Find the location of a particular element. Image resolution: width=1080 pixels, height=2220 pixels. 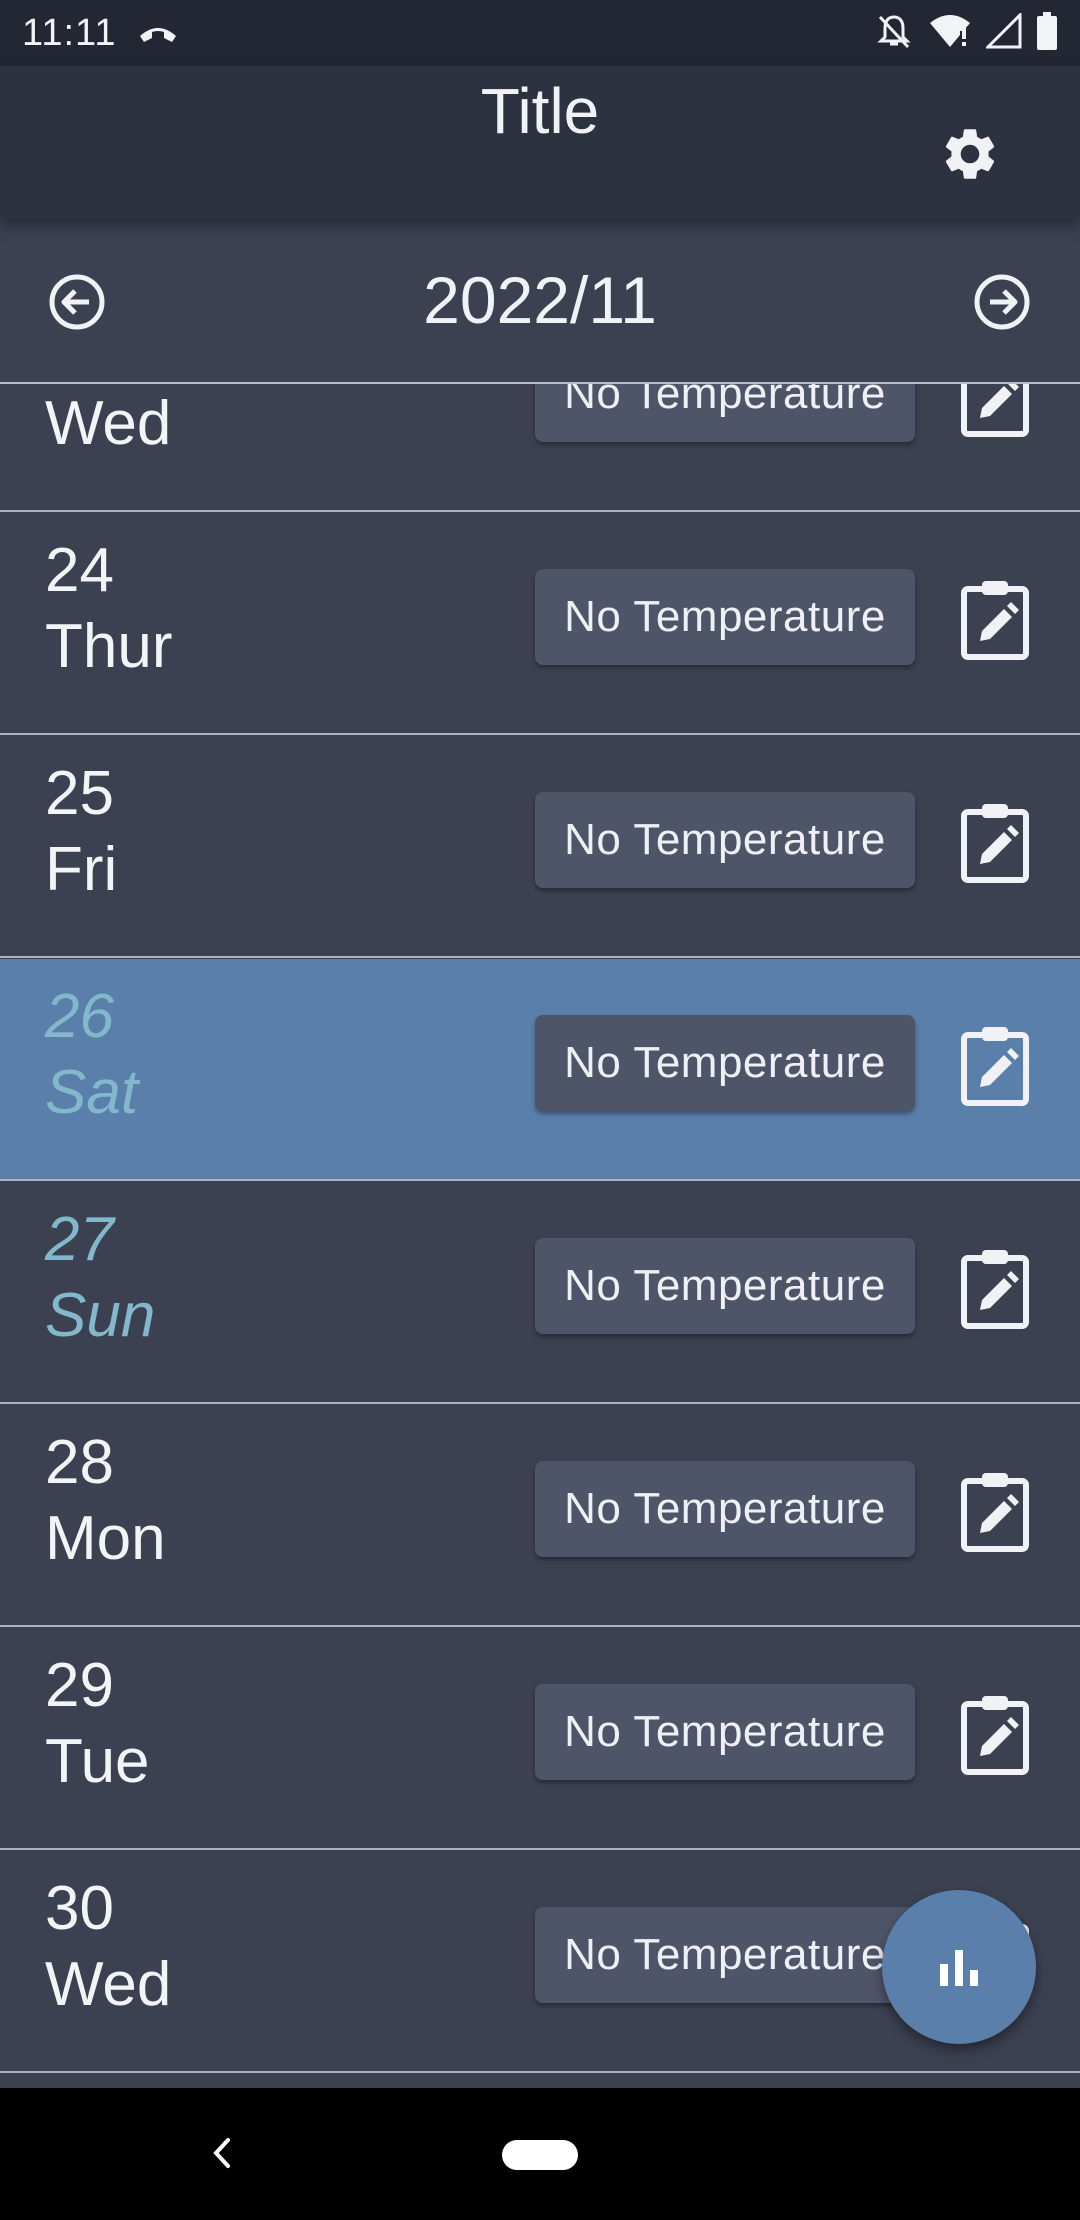

previous-month-button is located at coordinates (77, 302).